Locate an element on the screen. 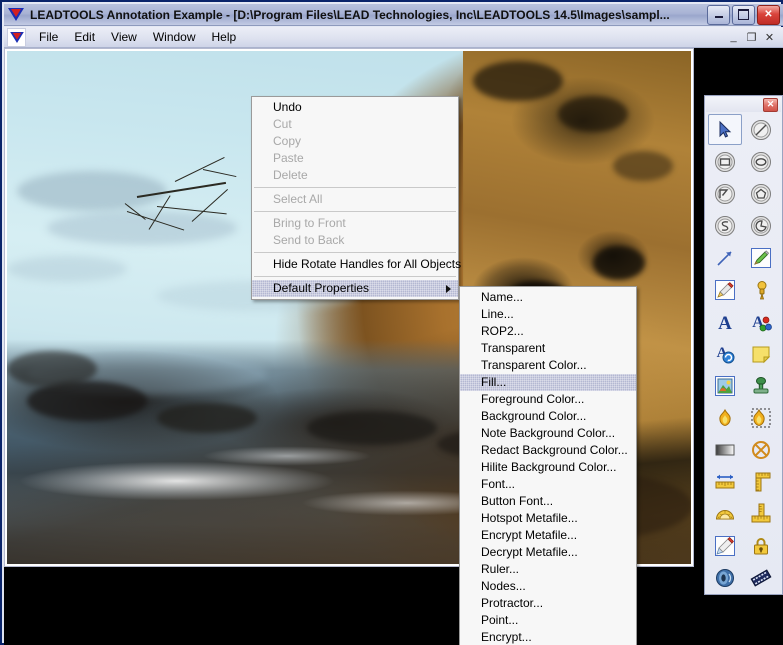  palette-tool-grid: A A A is located at coordinates (743, 353).